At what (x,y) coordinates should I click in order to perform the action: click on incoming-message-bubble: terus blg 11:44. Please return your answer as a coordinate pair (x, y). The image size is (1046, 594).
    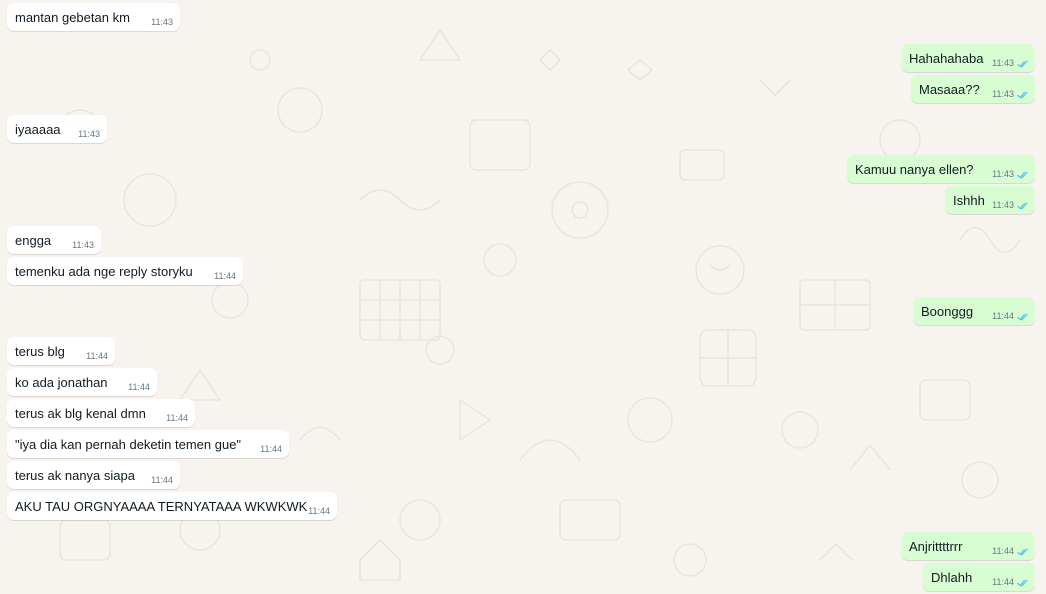
    Looking at the image, I should click on (61, 351).